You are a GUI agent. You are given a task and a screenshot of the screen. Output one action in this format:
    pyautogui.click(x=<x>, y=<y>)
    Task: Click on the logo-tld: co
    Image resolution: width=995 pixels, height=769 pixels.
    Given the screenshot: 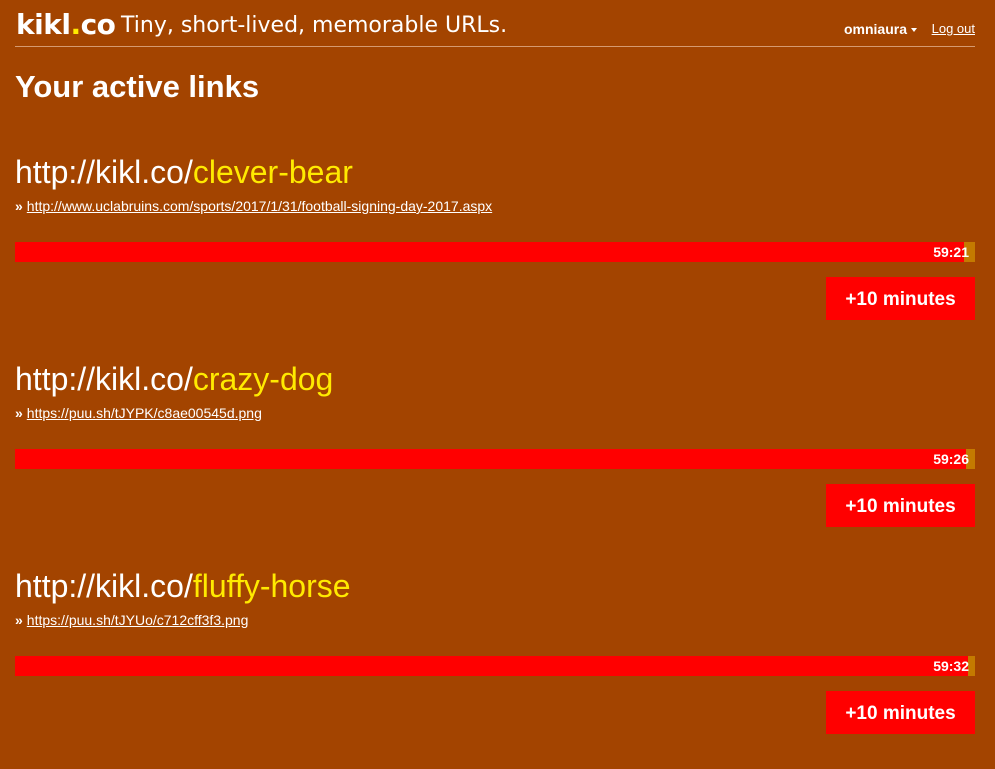 What is the action you would take?
    pyautogui.click(x=98, y=24)
    